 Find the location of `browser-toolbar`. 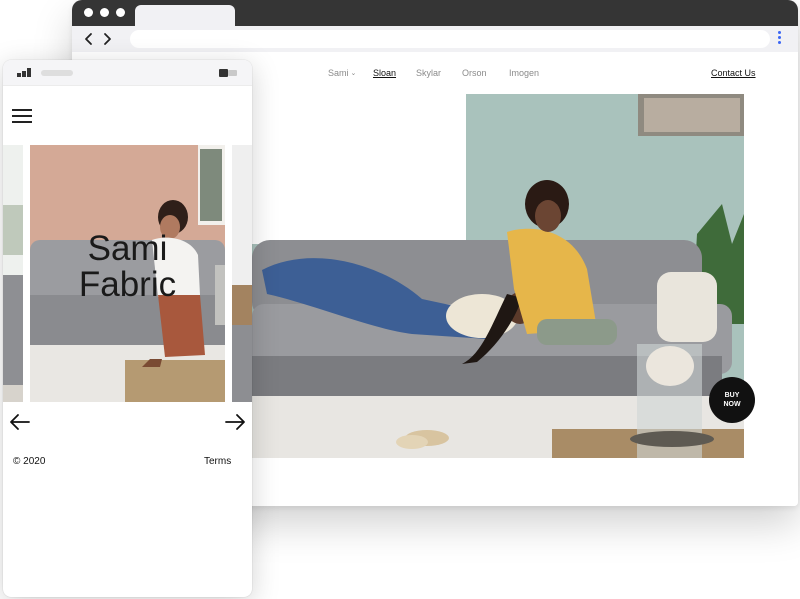

browser-toolbar is located at coordinates (435, 39).